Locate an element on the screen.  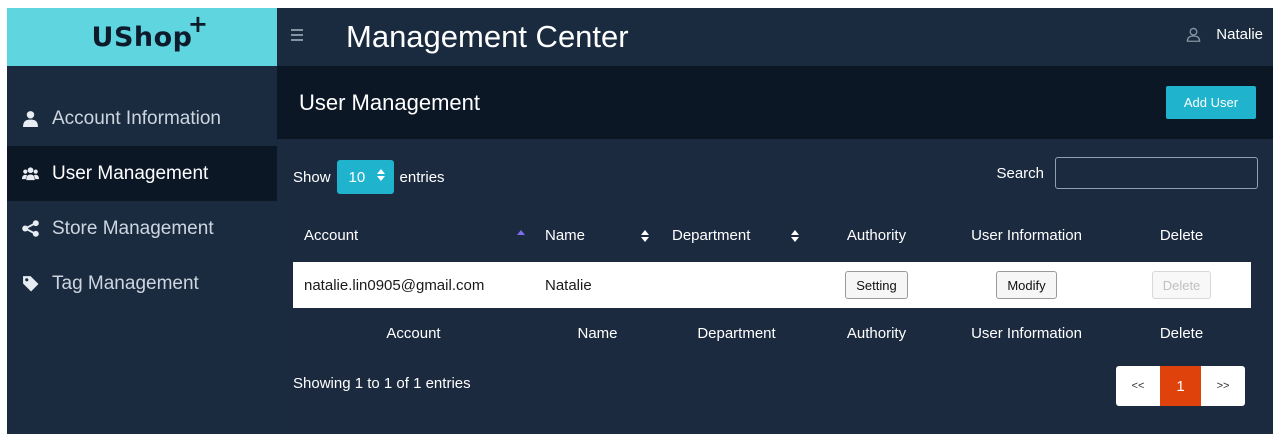
sort-asc-icon is located at coordinates (521, 236).